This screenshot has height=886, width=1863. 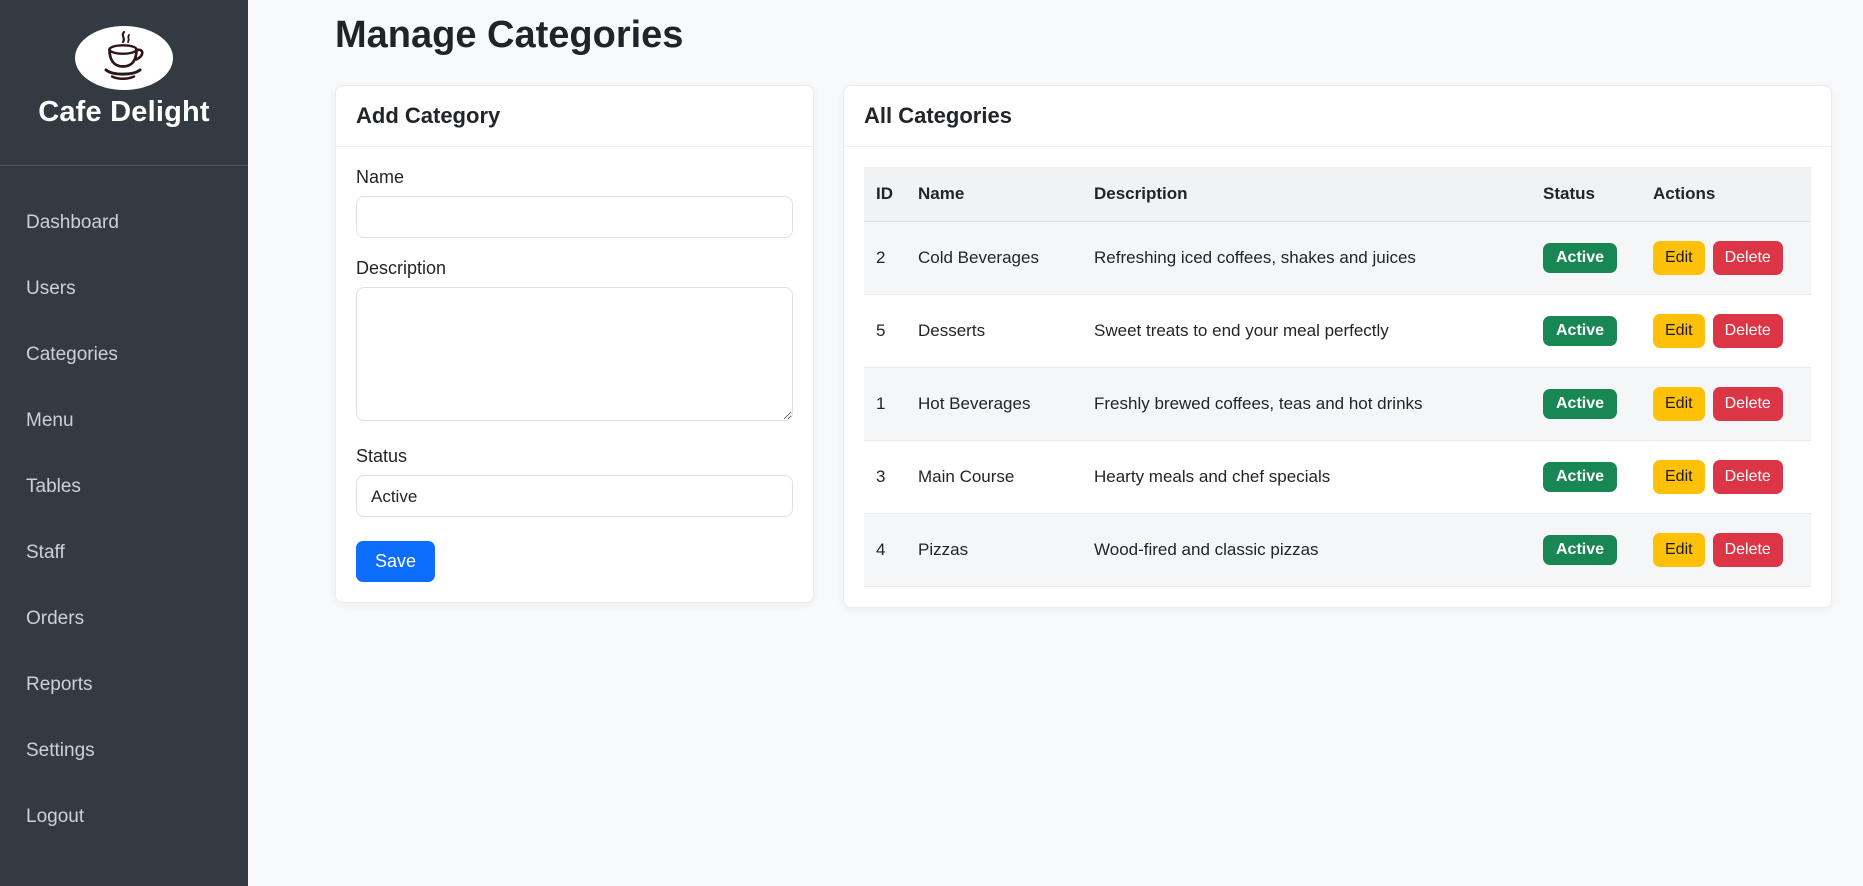 I want to click on brand: Cafe Delight, so click(x=124, y=75).